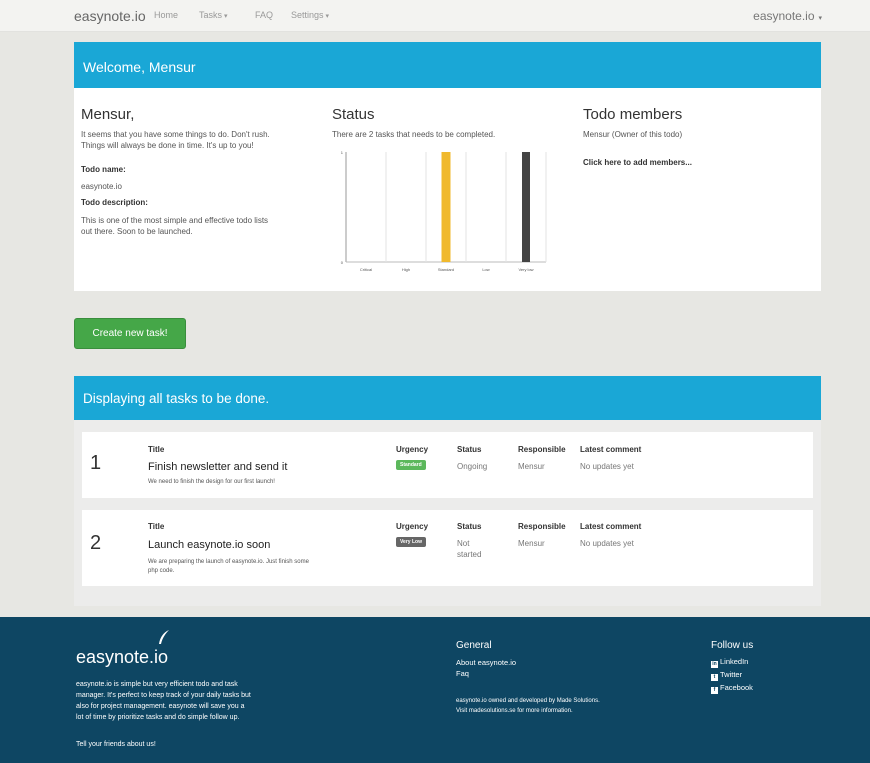 The height and width of the screenshot is (763, 870). I want to click on todo-desc-line-2: out there. Soon to be launched., so click(137, 231).